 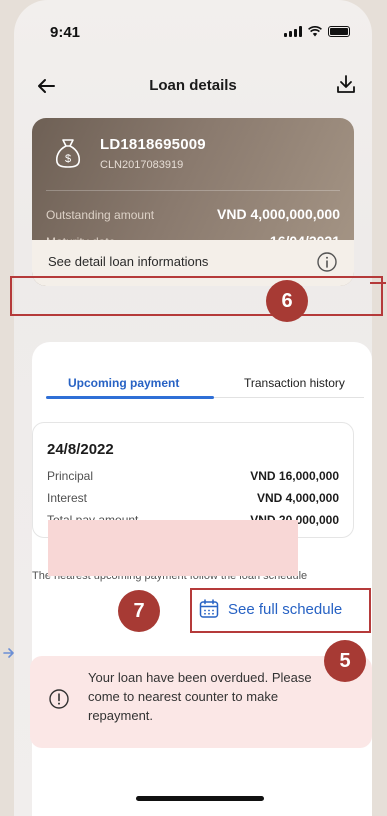 What do you see at coordinates (293, 31) in the screenshot?
I see `signal-icon` at bounding box center [293, 31].